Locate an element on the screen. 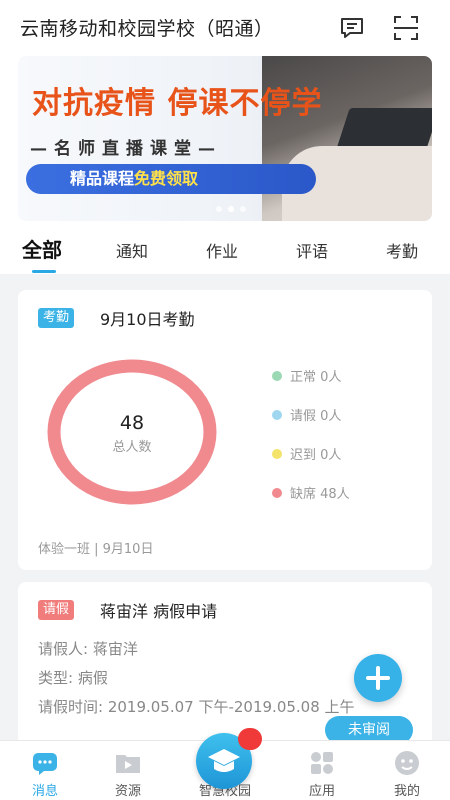 This screenshot has height=800, width=450. legend-absent: 缺席 48人 is located at coordinates (311, 492).